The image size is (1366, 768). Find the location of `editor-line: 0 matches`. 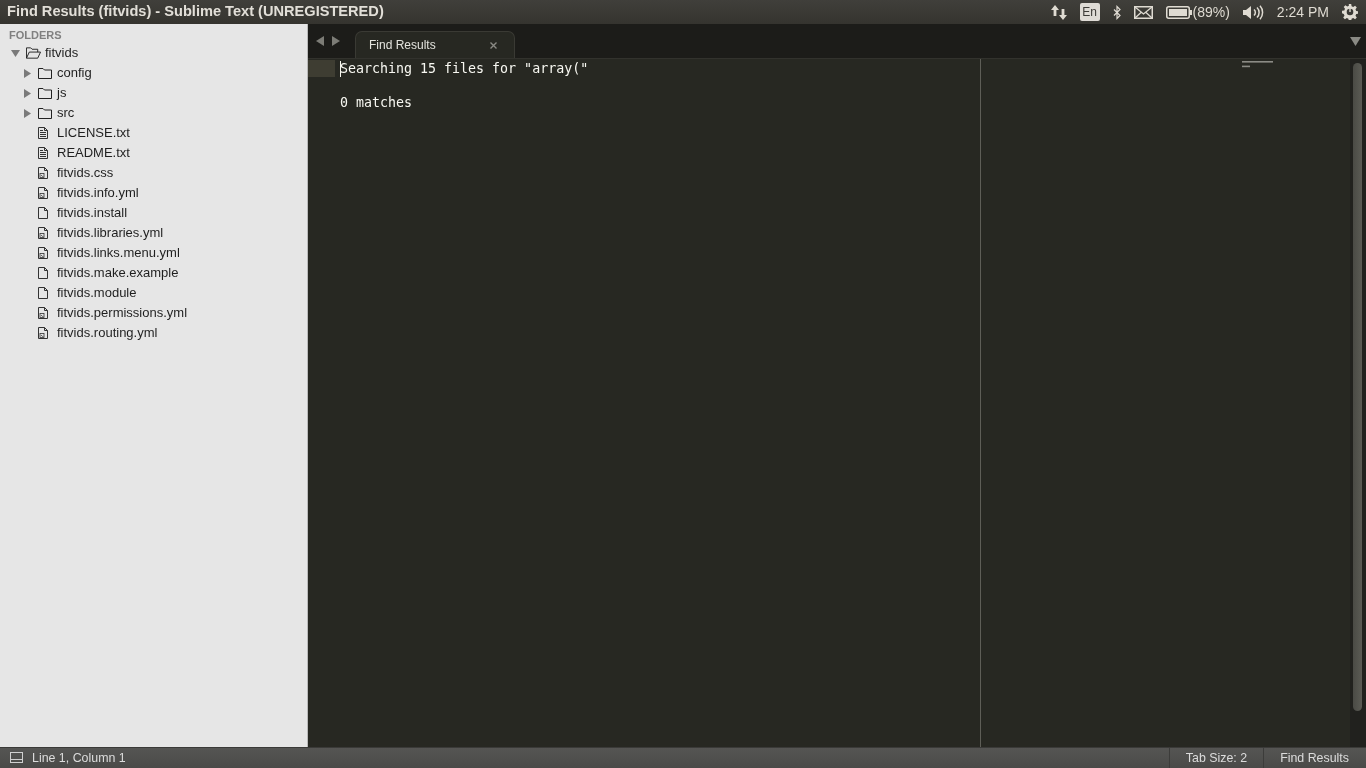

editor-line: 0 matches is located at coordinates (376, 102).